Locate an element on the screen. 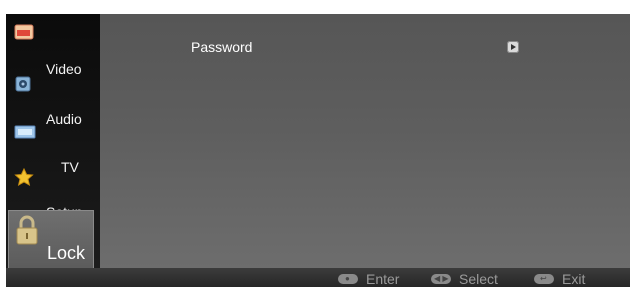  return-key-icon: ↩ is located at coordinates (544, 279).